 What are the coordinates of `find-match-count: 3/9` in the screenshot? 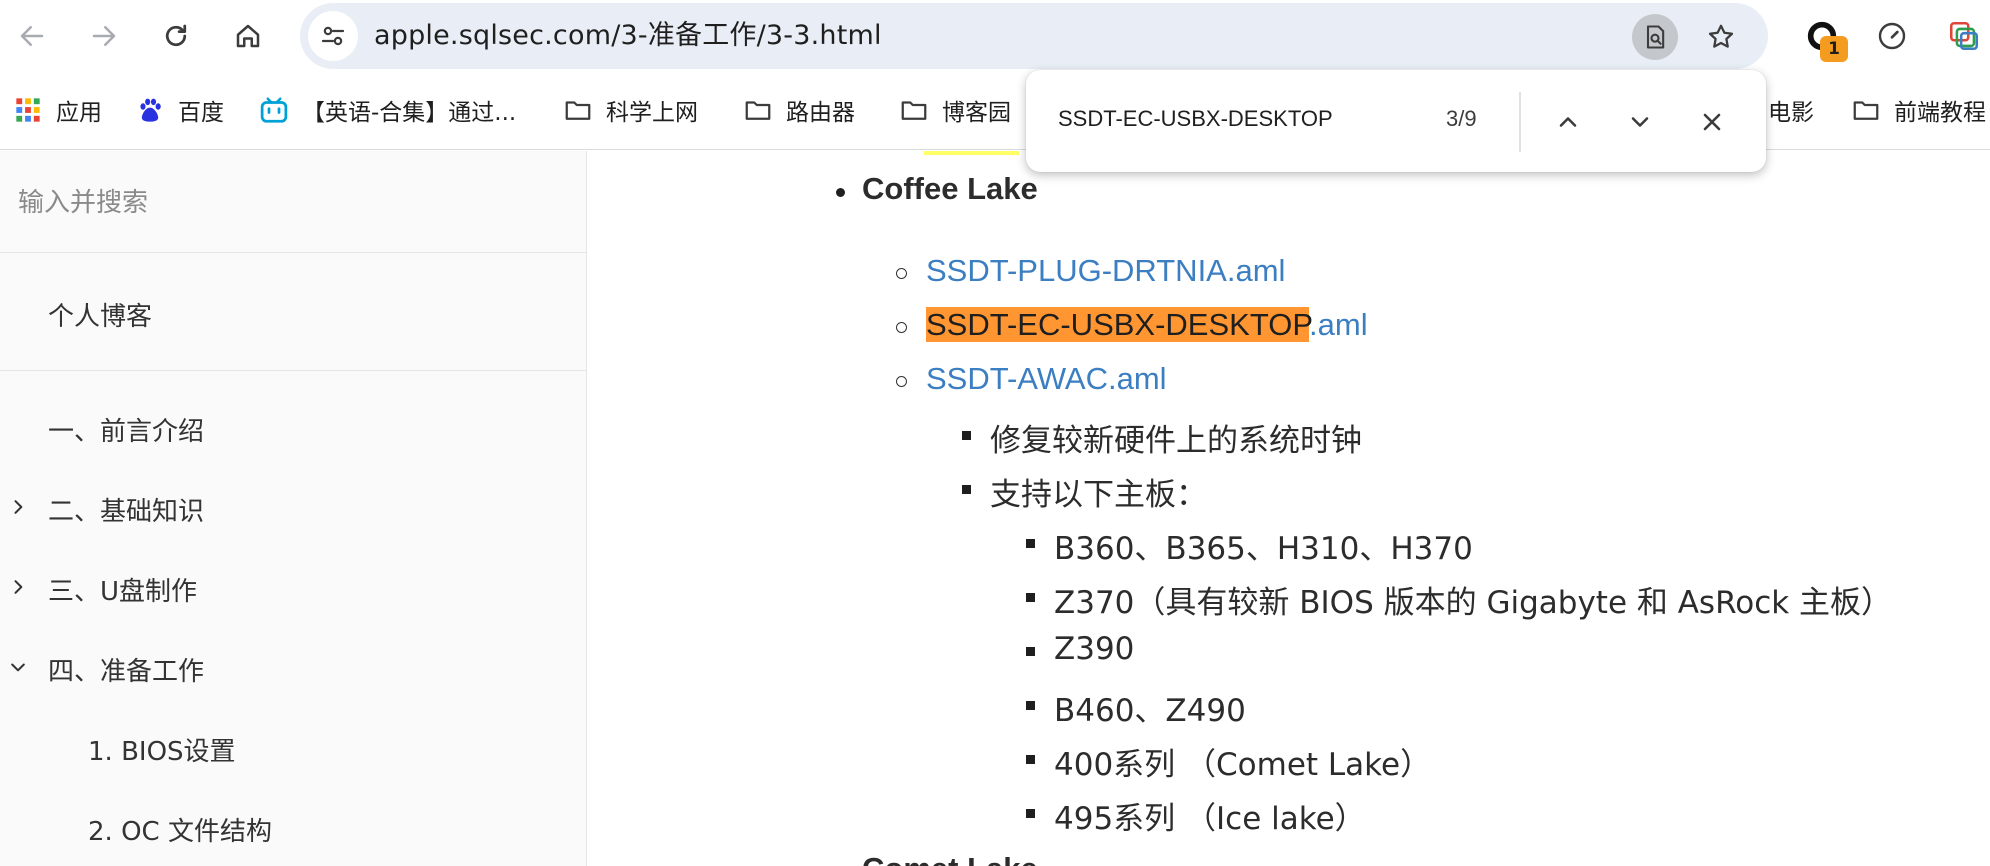 It's located at (1461, 118).